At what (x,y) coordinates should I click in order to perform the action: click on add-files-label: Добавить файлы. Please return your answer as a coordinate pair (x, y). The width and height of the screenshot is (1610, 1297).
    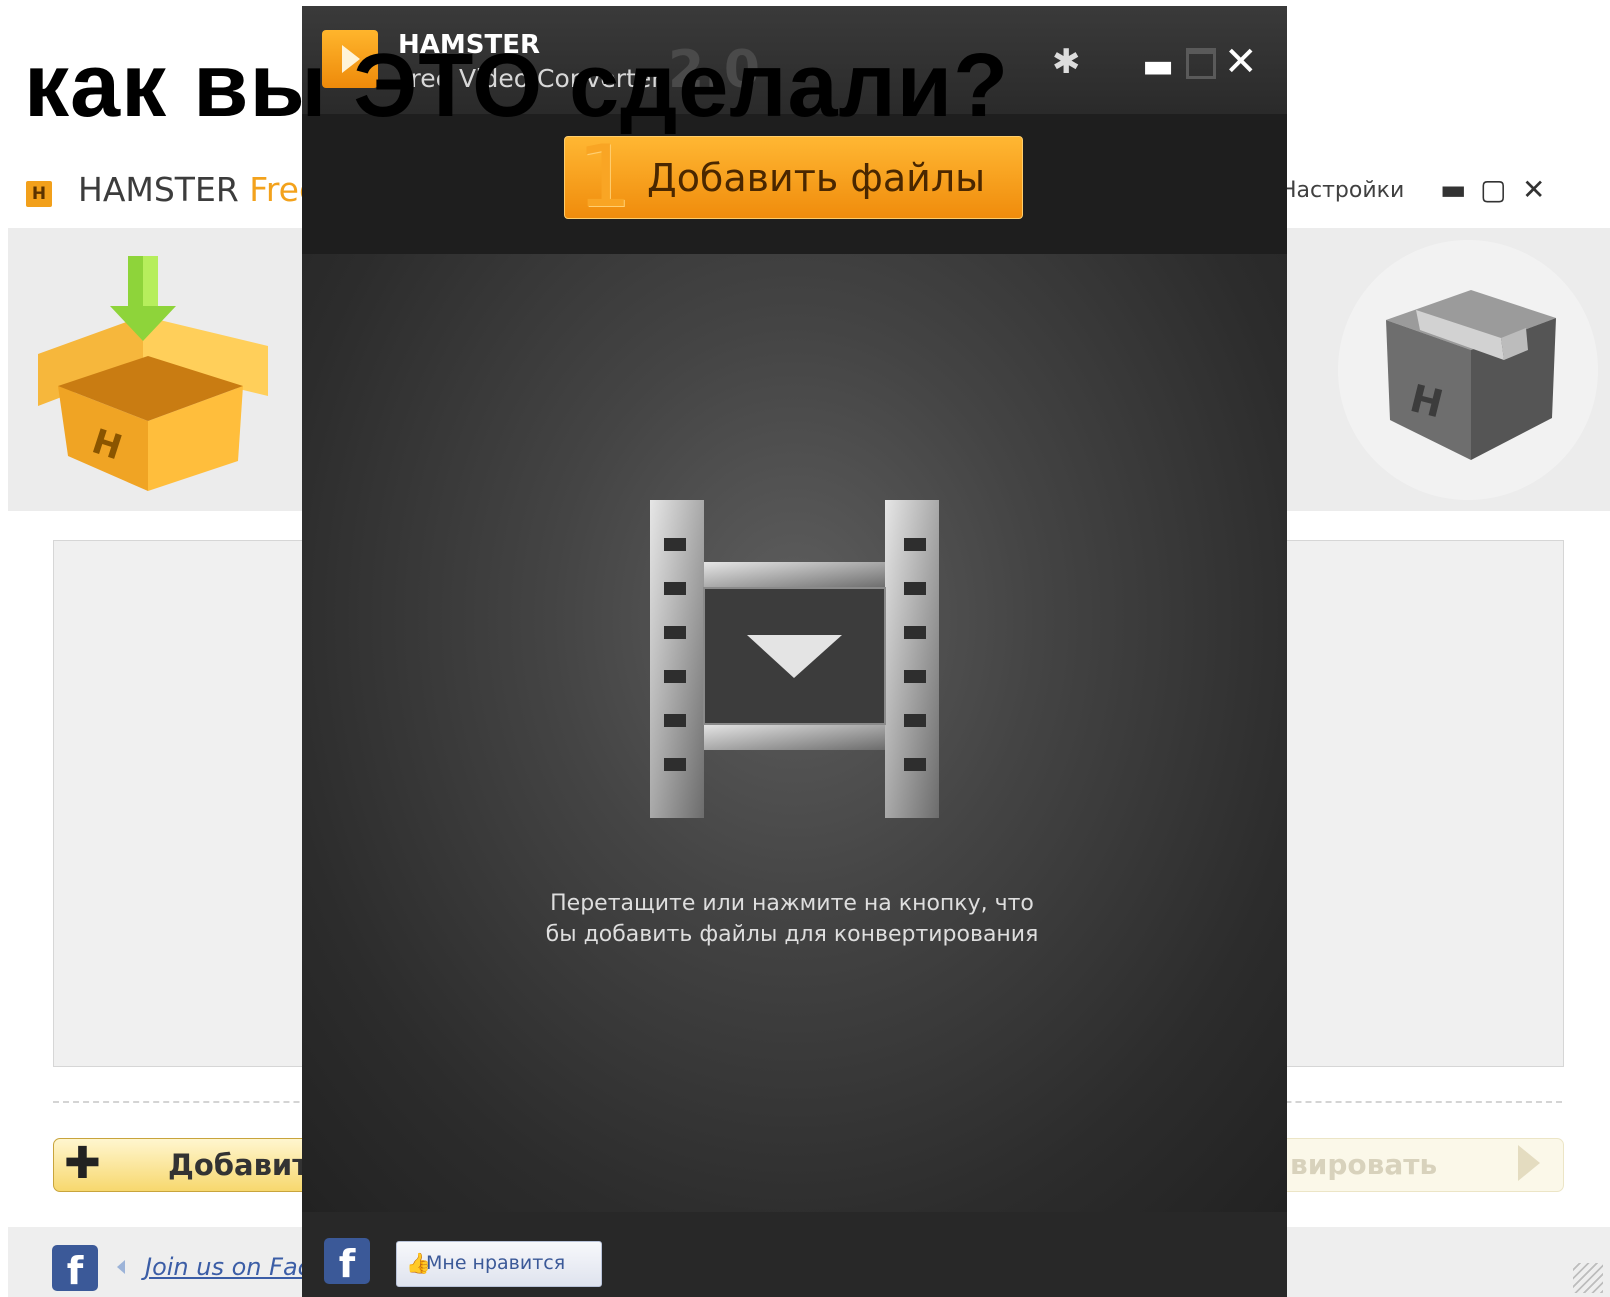
    Looking at the image, I should click on (816, 178).